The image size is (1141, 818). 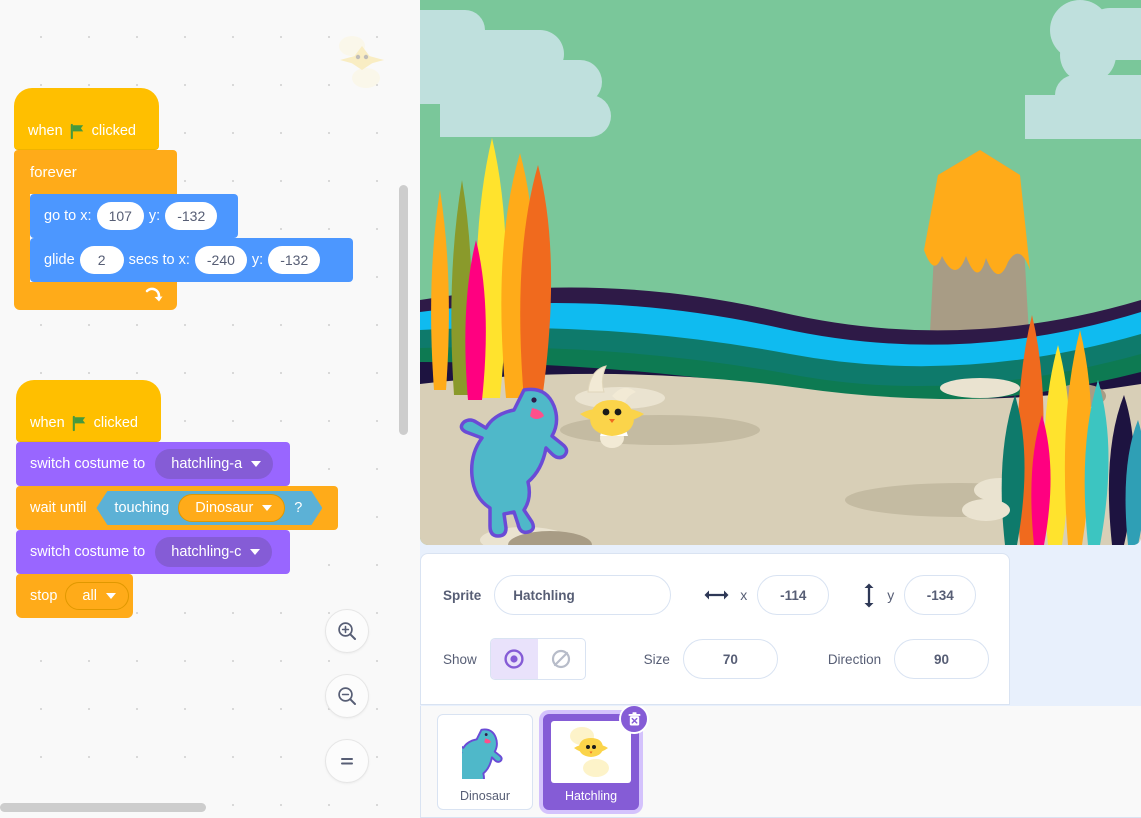 I want to click on forever-label-row: forever, so click(x=95, y=172).